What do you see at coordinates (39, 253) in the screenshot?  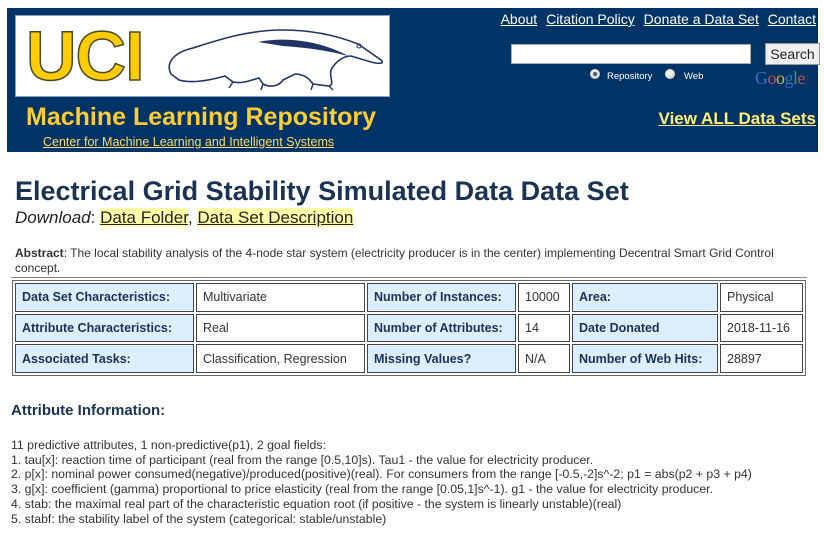 I see `abstract-label: Abstract` at bounding box center [39, 253].